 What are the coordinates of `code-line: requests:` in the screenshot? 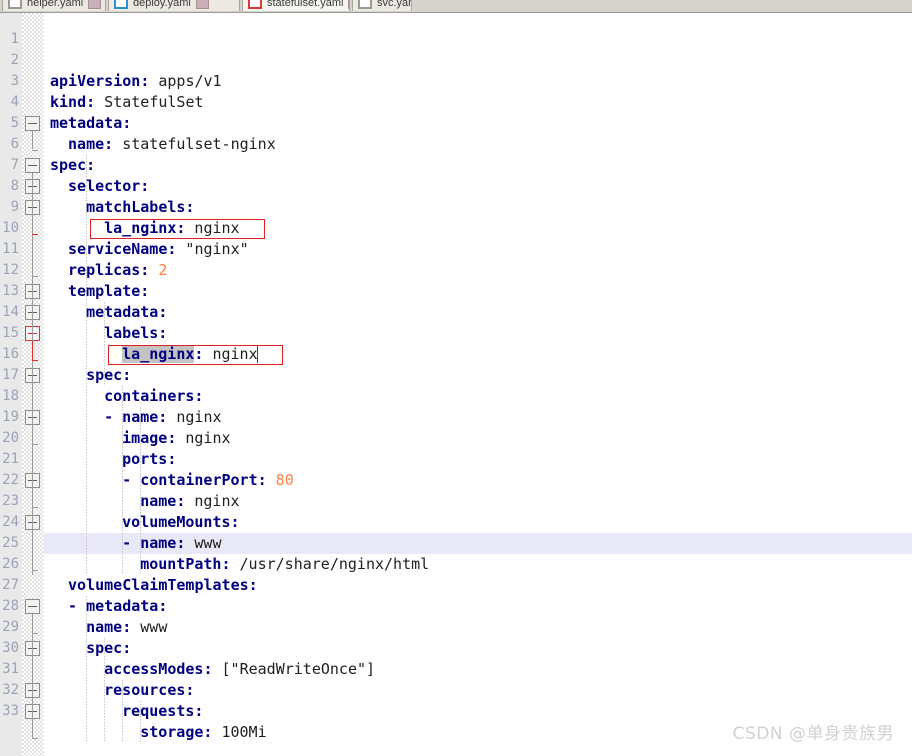 It's located at (162, 711).